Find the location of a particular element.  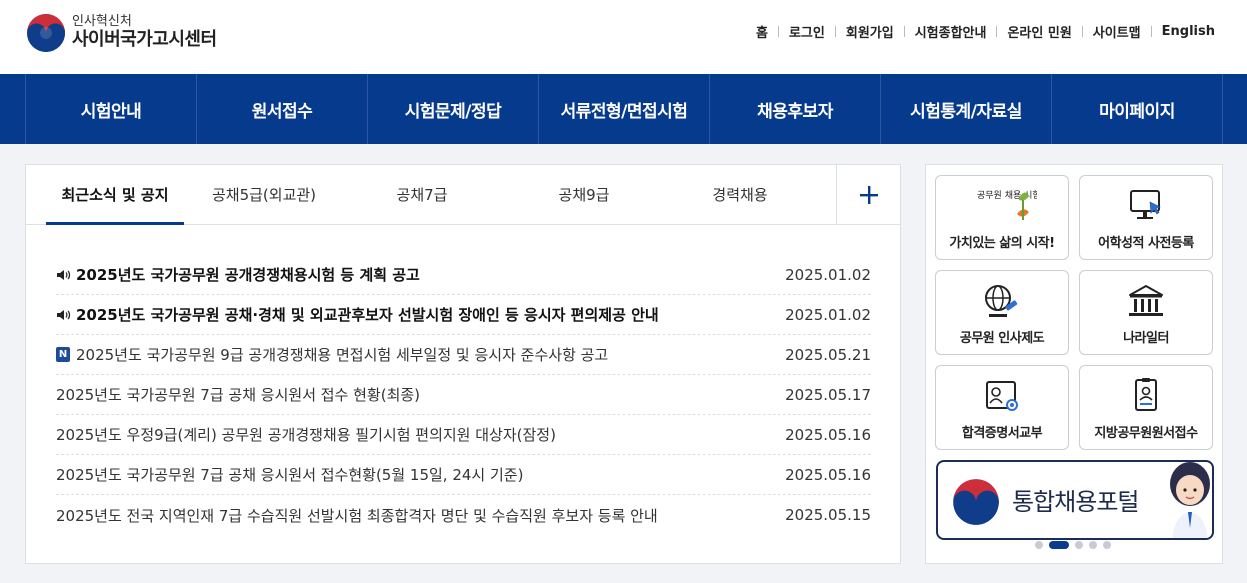

list-item-date: 2025.05.17 is located at coordinates (828, 394).